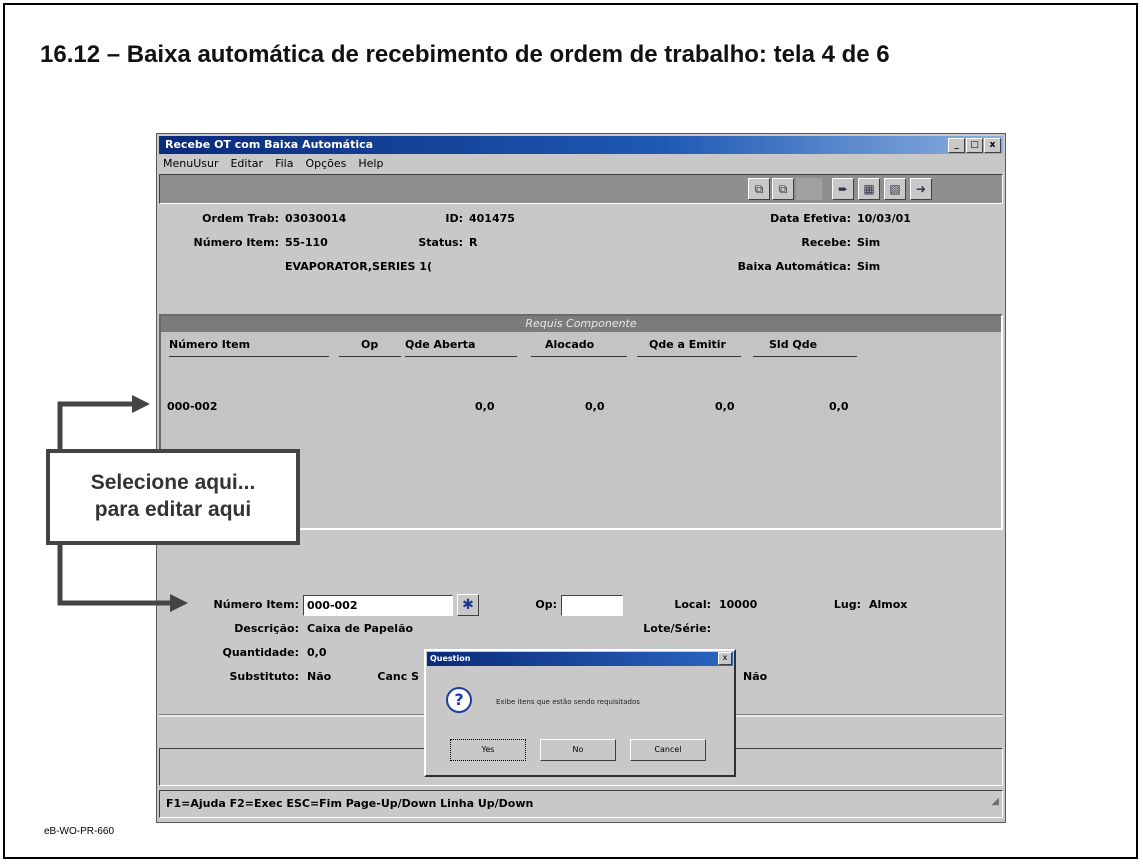 Image resolution: width=1143 pixels, height=864 pixels. Describe the element at coordinates (468, 605) in the screenshot. I see `lookup-icon: ✱` at that location.